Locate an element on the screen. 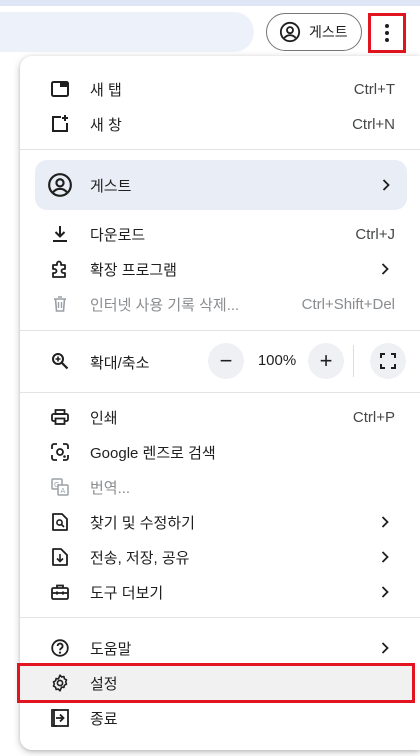 The image size is (420, 756). find-in-page-icon is located at coordinates (60, 522).